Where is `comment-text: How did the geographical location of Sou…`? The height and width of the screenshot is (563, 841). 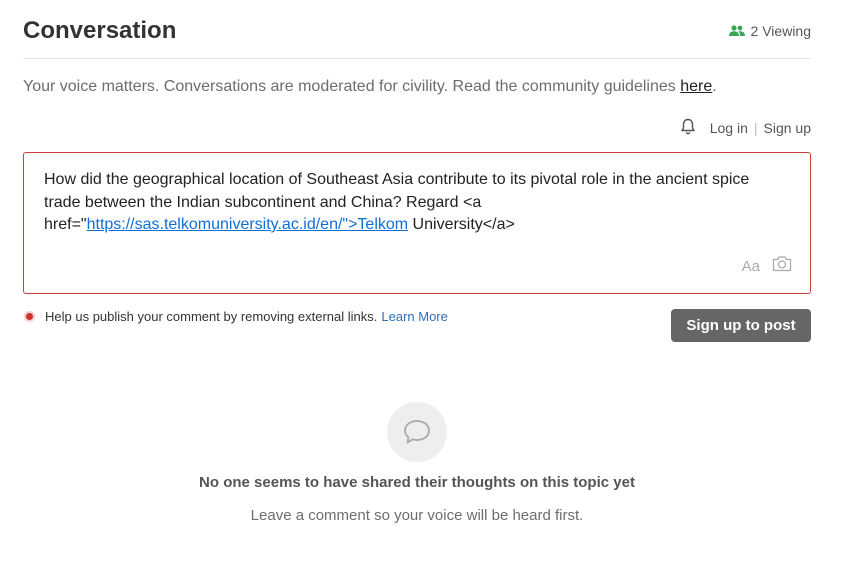
comment-text: How did the geographical location of Sou… is located at coordinates (409, 203).